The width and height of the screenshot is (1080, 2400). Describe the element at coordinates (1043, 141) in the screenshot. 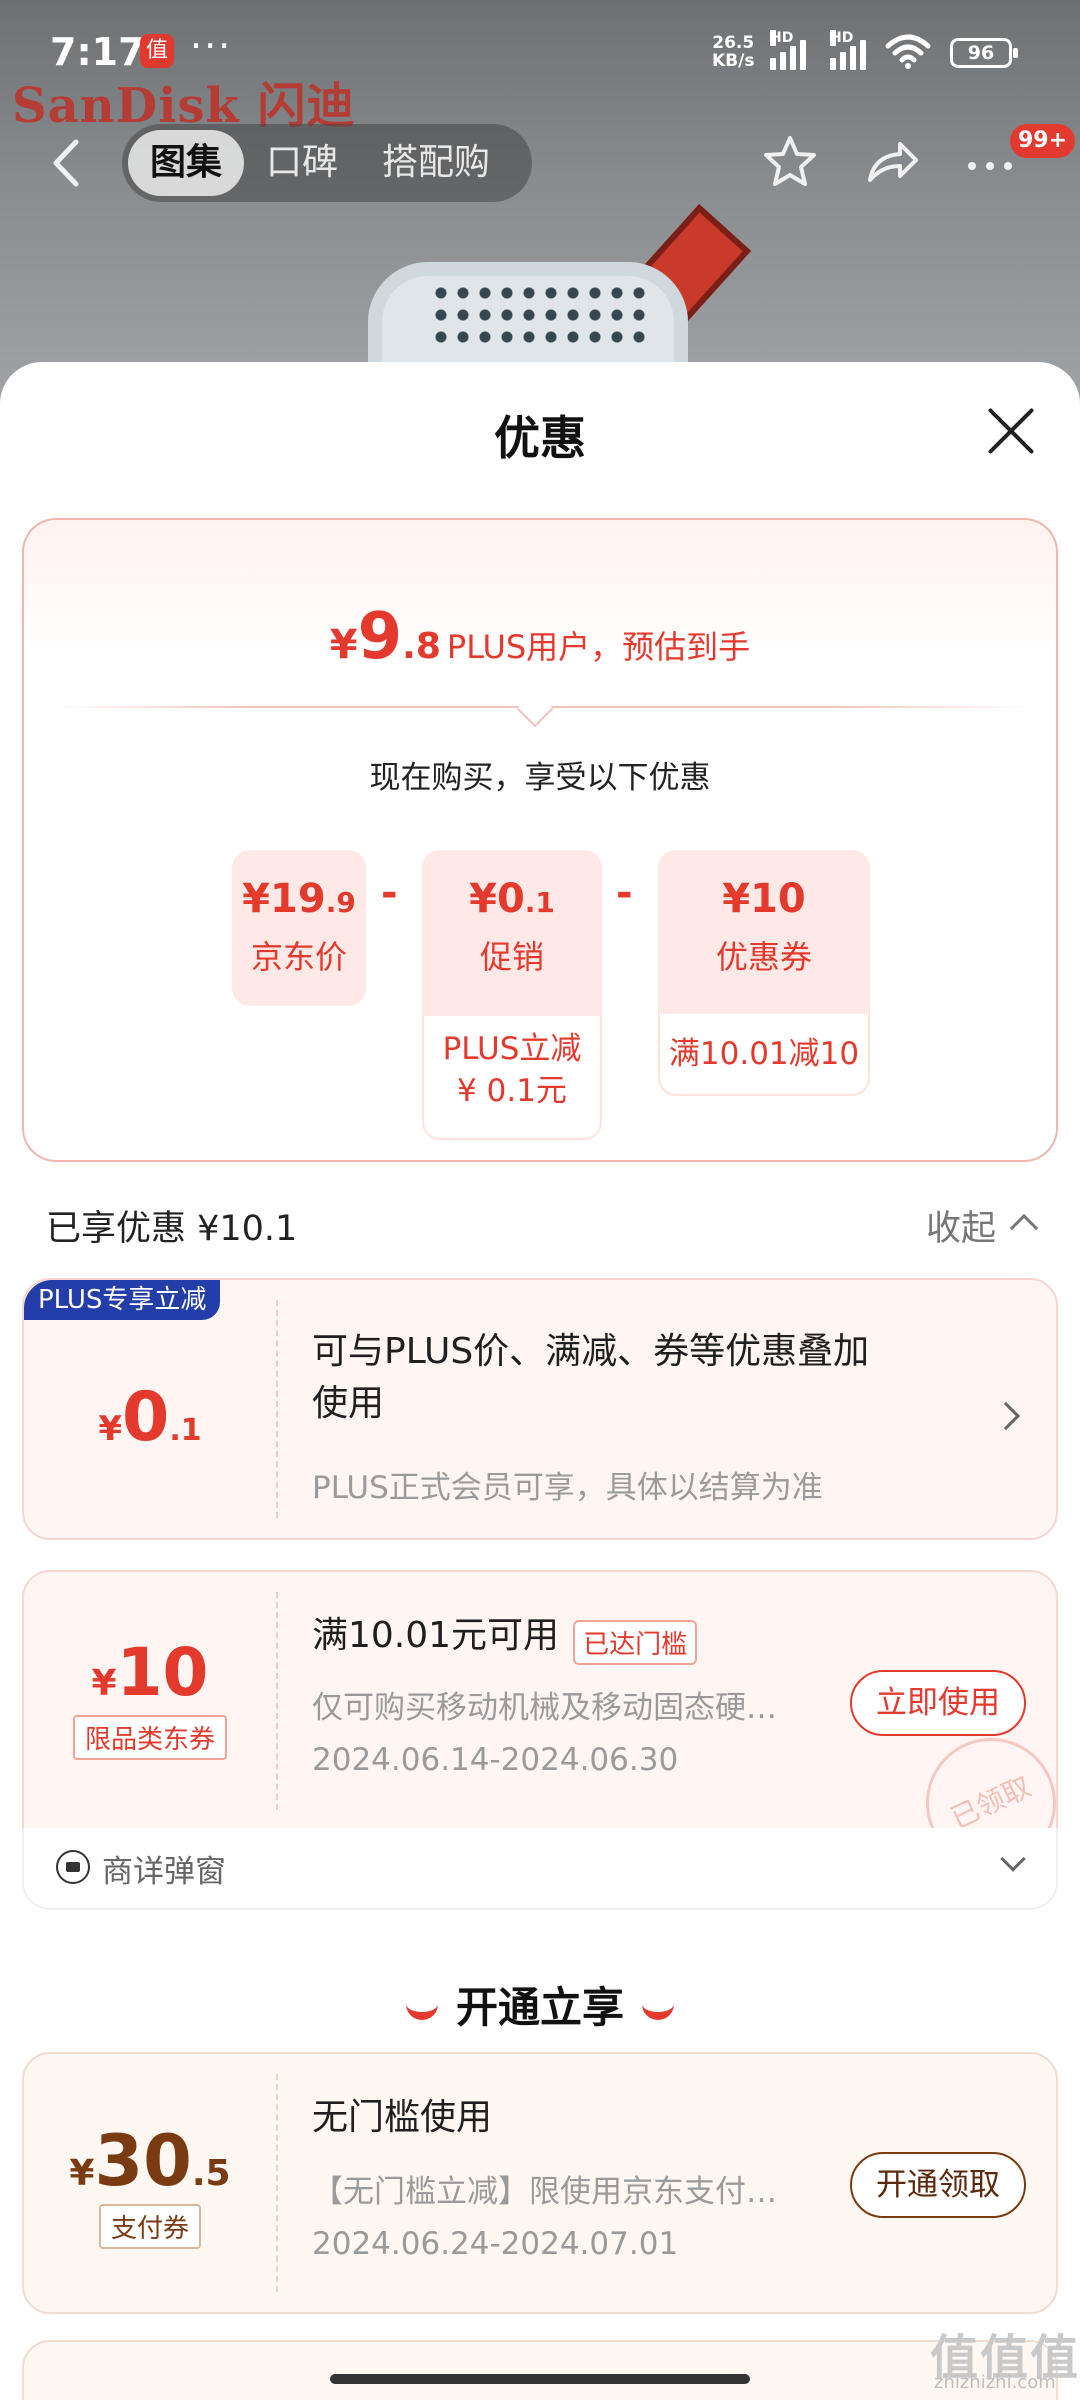

I see `cart-count-badge: 99+` at that location.